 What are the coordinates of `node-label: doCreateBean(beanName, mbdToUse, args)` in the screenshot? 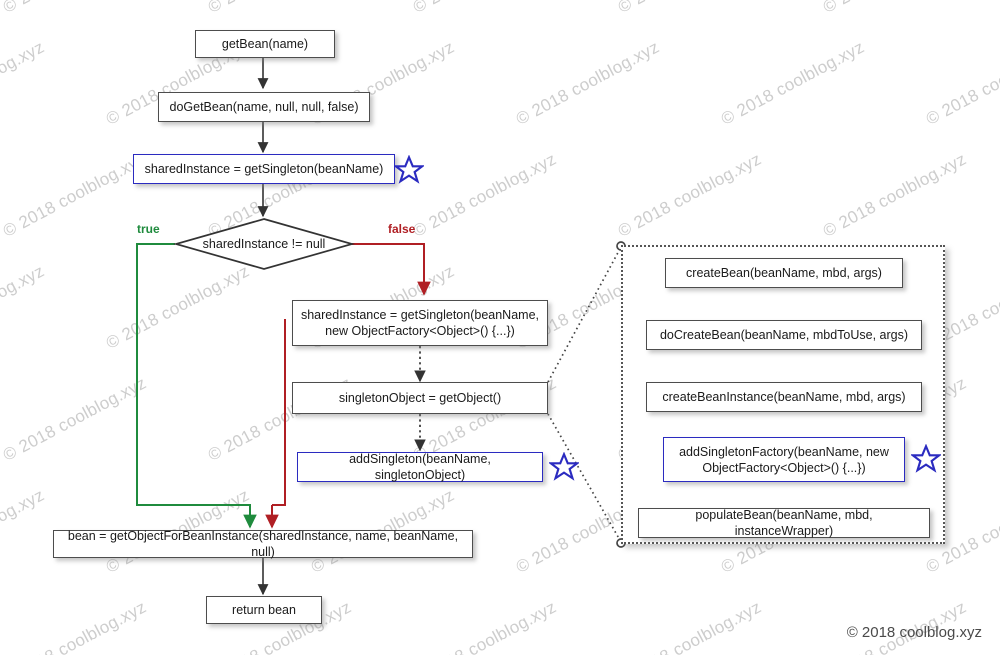 It's located at (784, 335).